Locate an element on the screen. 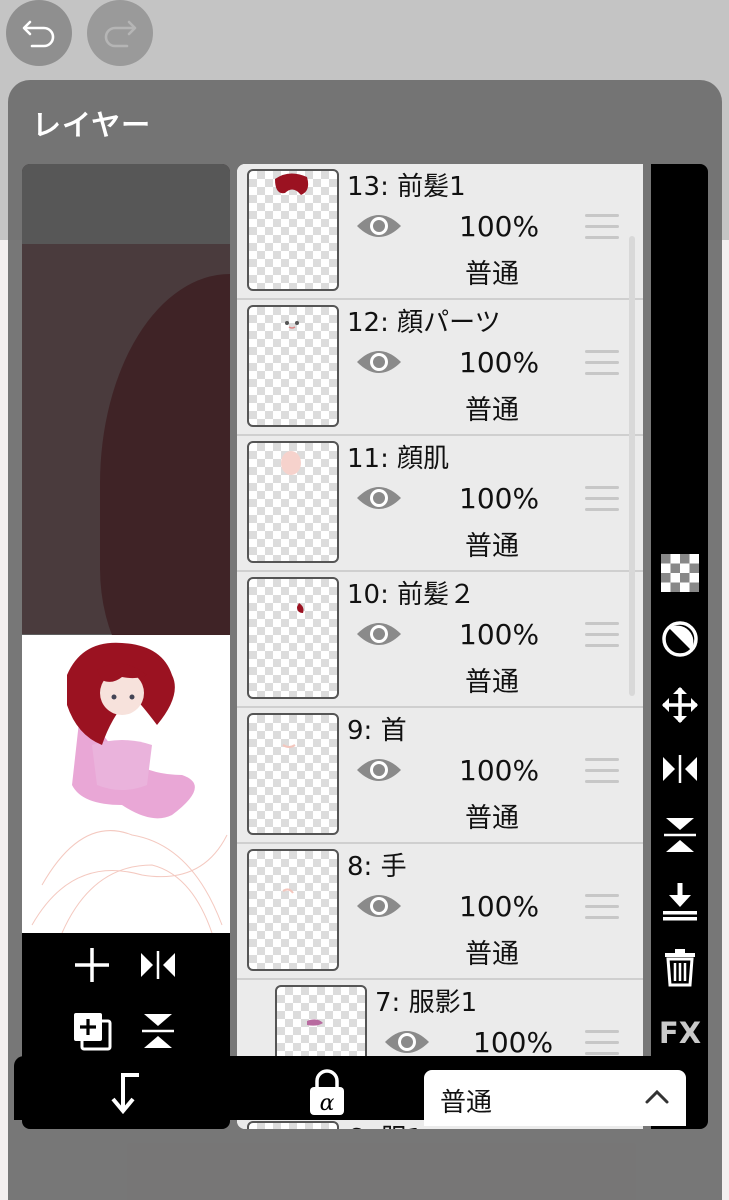 The width and height of the screenshot is (729, 1200). transparency-icon is located at coordinates (680, 573).